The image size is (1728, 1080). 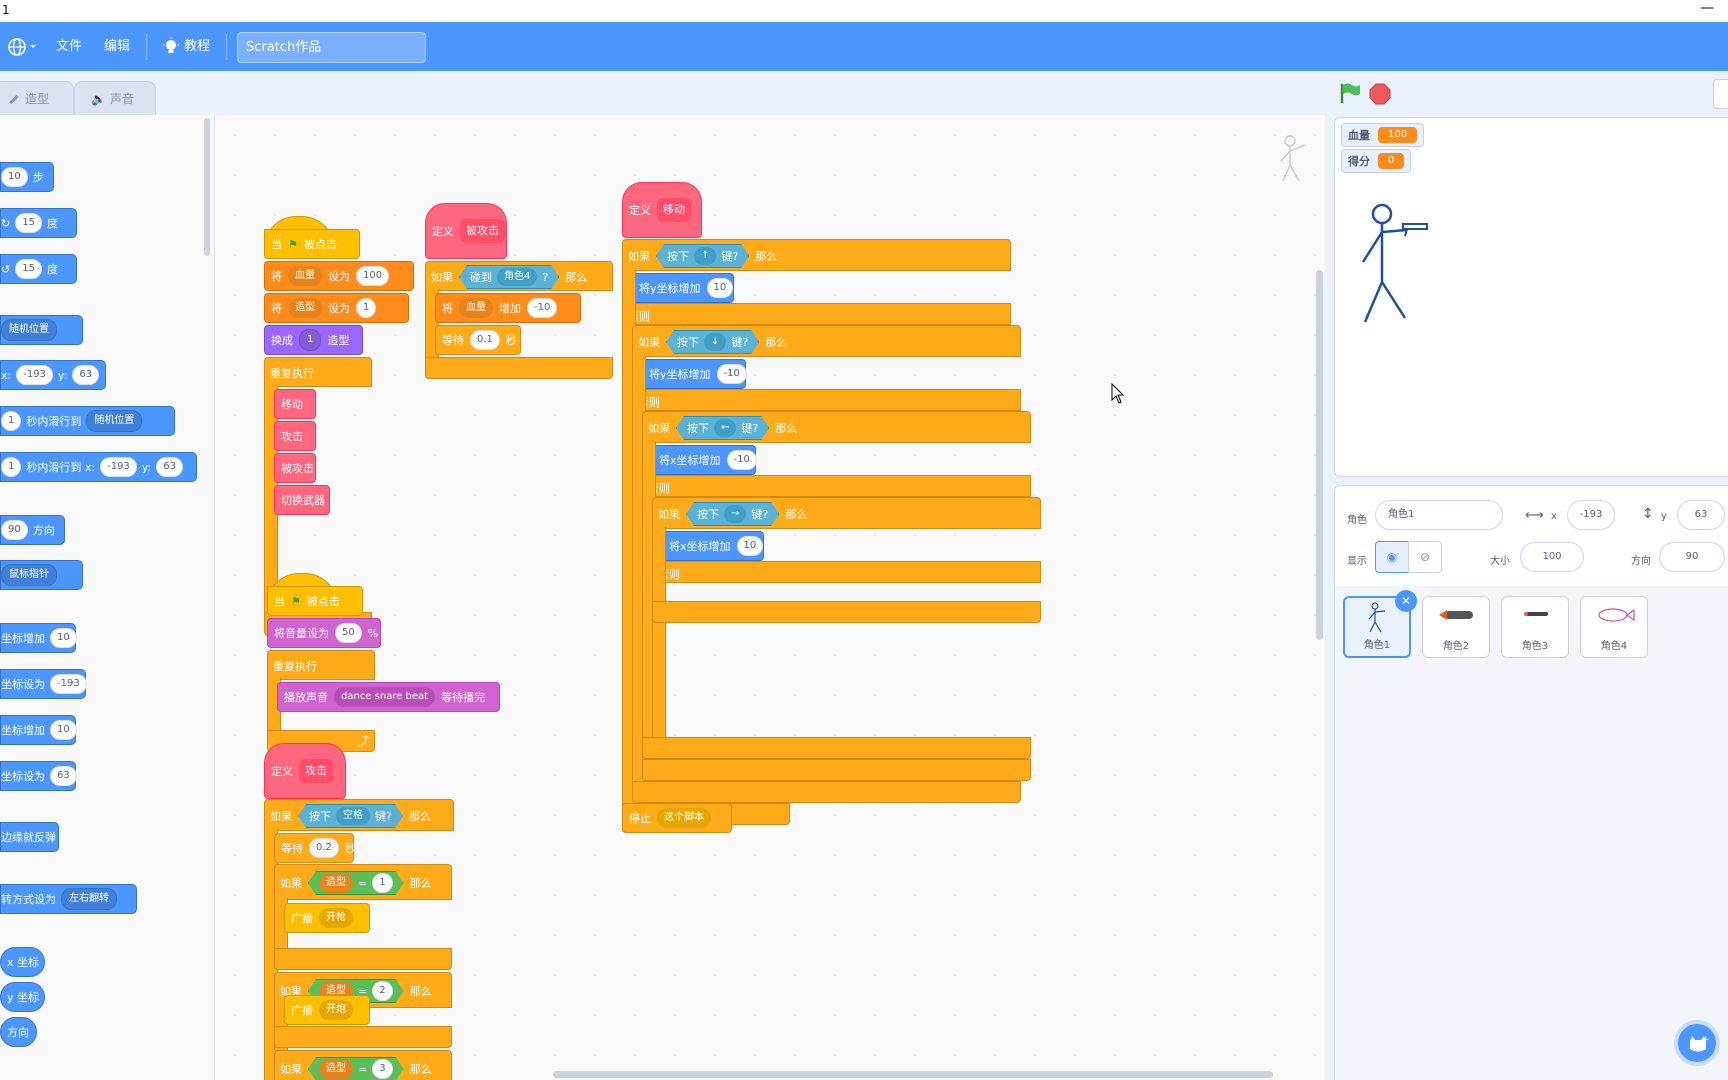 I want to click on change-x-block: 将x坐标增加 10, so click(x=713, y=546).